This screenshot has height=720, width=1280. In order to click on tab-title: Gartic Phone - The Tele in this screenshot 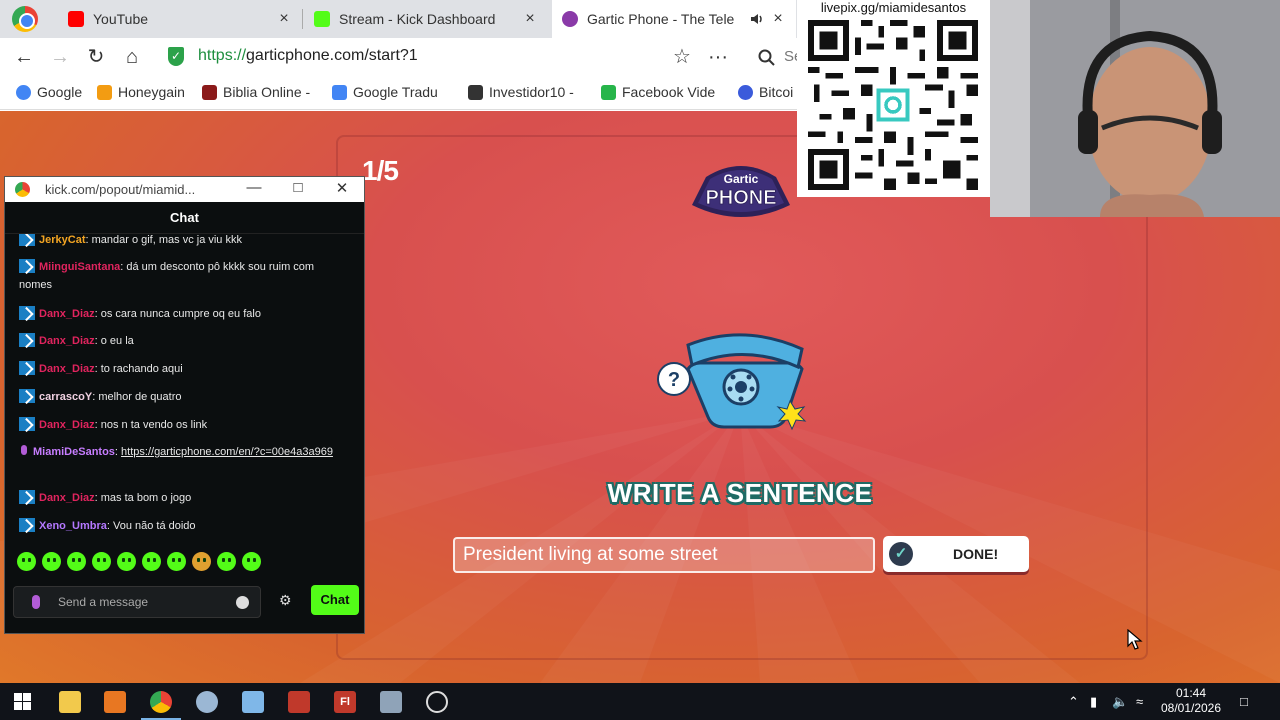, I will do `click(661, 19)`.